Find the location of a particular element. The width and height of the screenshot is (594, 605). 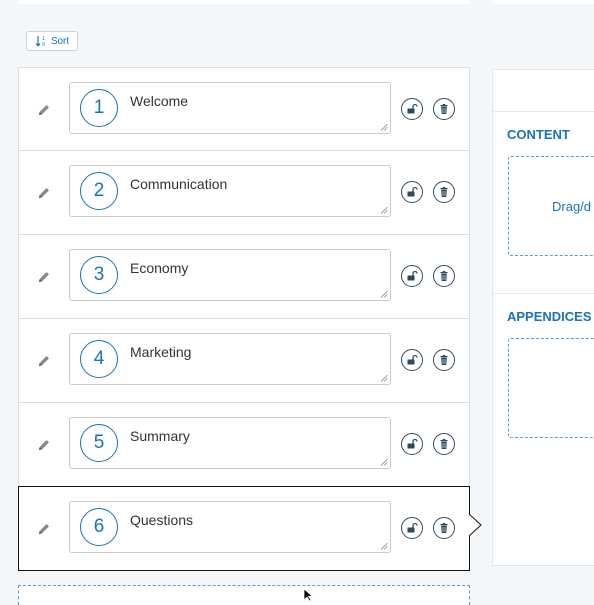

sort-button: 1 9 Sort is located at coordinates (52, 41).